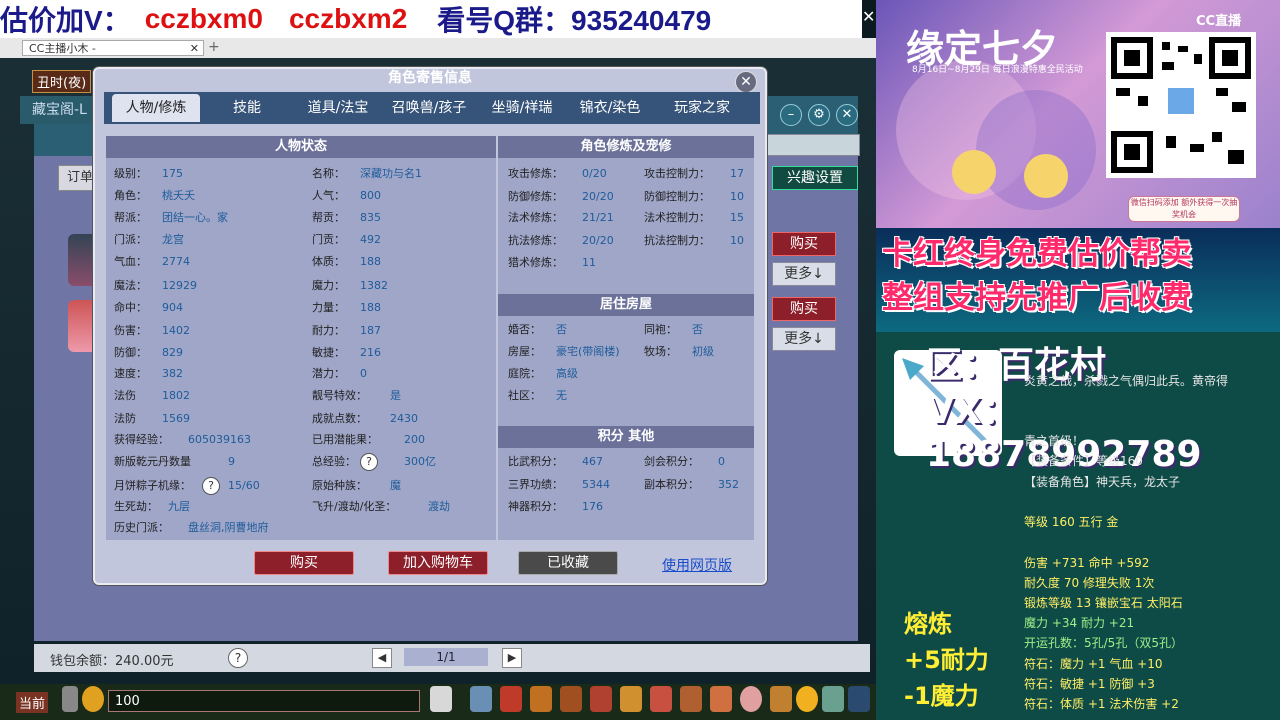 This screenshot has width=1280, height=720. I want to click on house-header: 居住房屋, so click(626, 305).